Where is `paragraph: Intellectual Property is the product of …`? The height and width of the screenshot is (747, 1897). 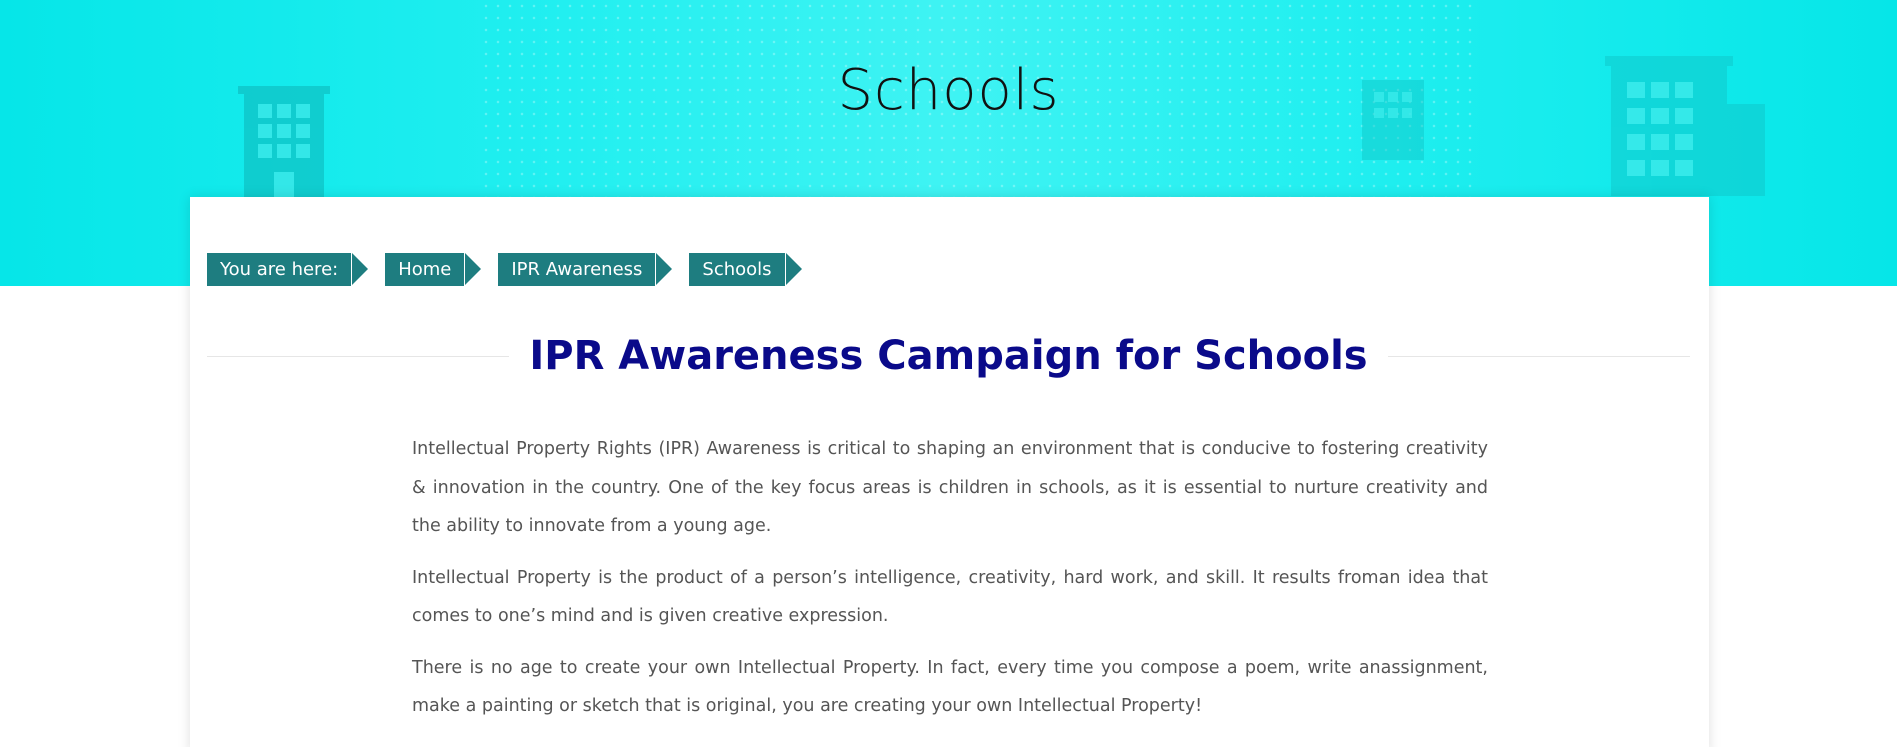 paragraph: Intellectual Property is the product of … is located at coordinates (950, 597).